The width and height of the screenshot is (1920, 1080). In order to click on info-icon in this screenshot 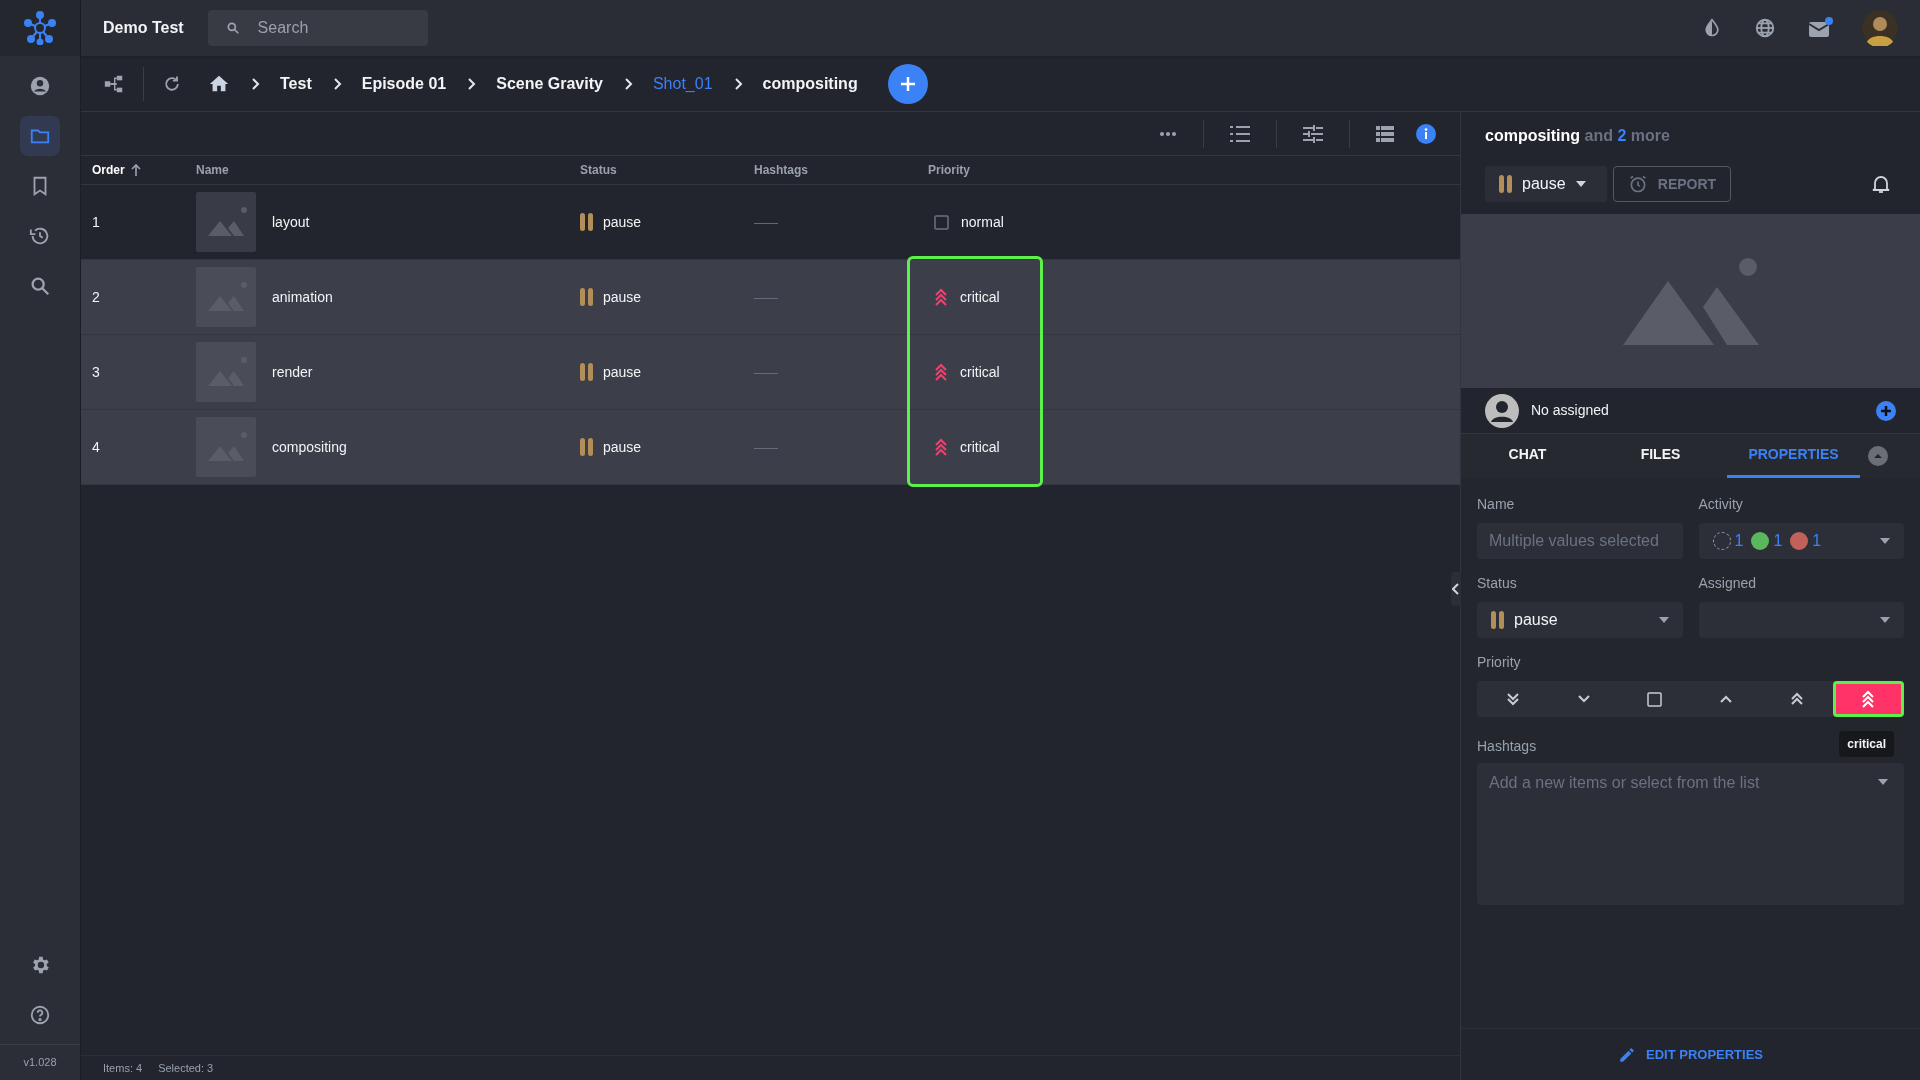, I will do `click(1426, 133)`.